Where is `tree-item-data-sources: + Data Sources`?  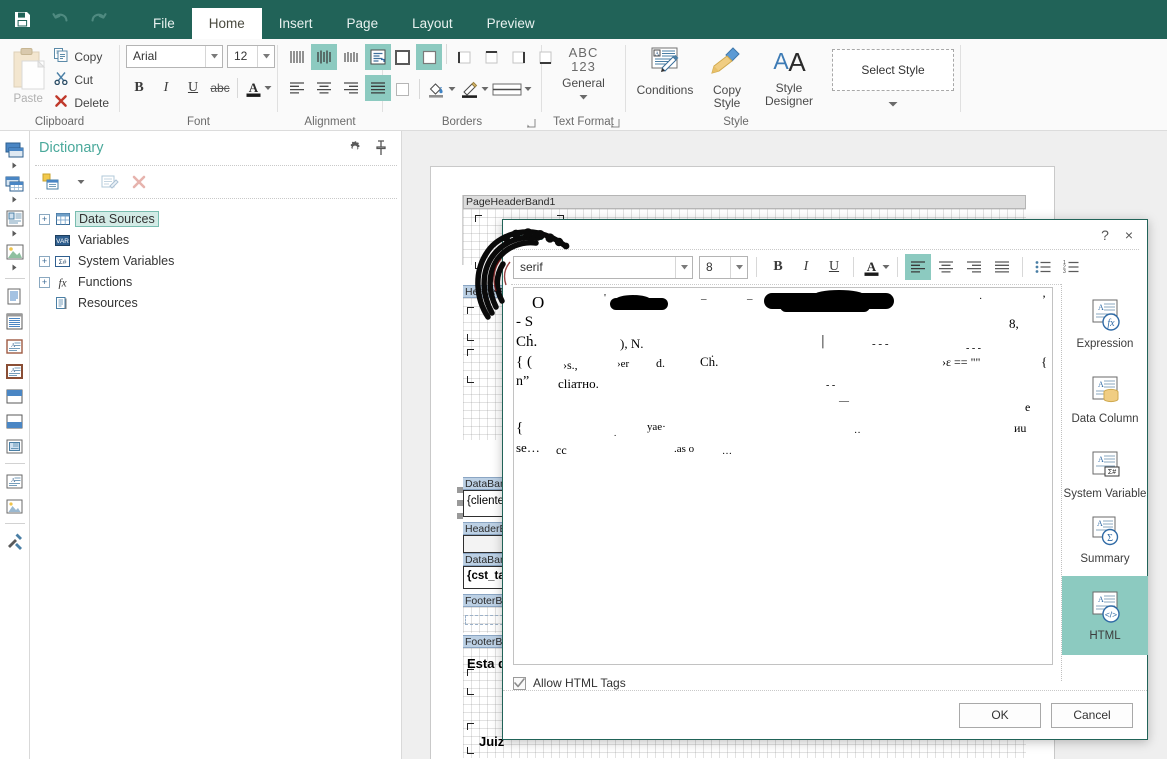
tree-item-data-sources: + Data Sources is located at coordinates (220, 219).